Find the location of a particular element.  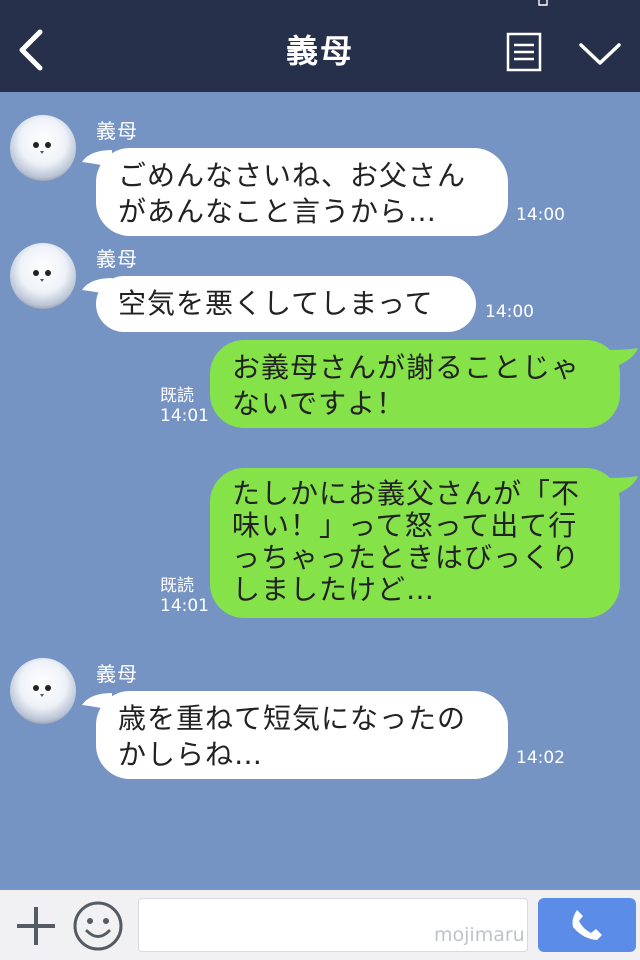

chat-header: 義母 is located at coordinates (320, 46).